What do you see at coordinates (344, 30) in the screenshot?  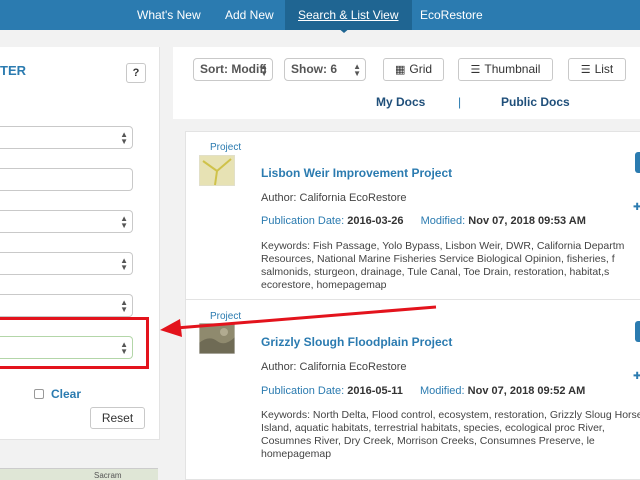 I see `active-nav-caret` at bounding box center [344, 30].